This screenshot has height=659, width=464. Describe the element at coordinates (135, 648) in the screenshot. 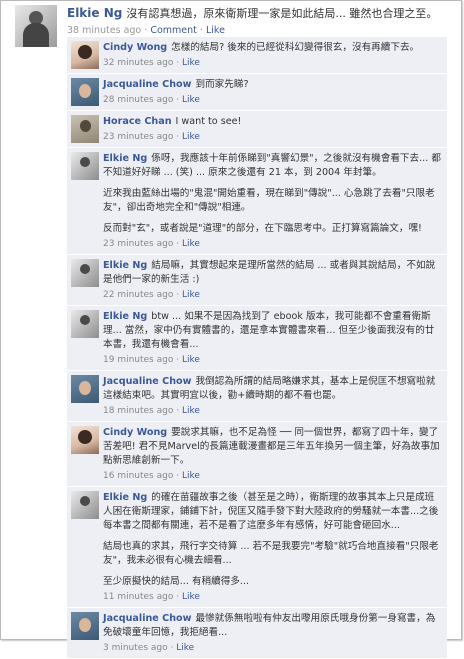

I see `comment-timestamp: 3 minutes ago` at that location.